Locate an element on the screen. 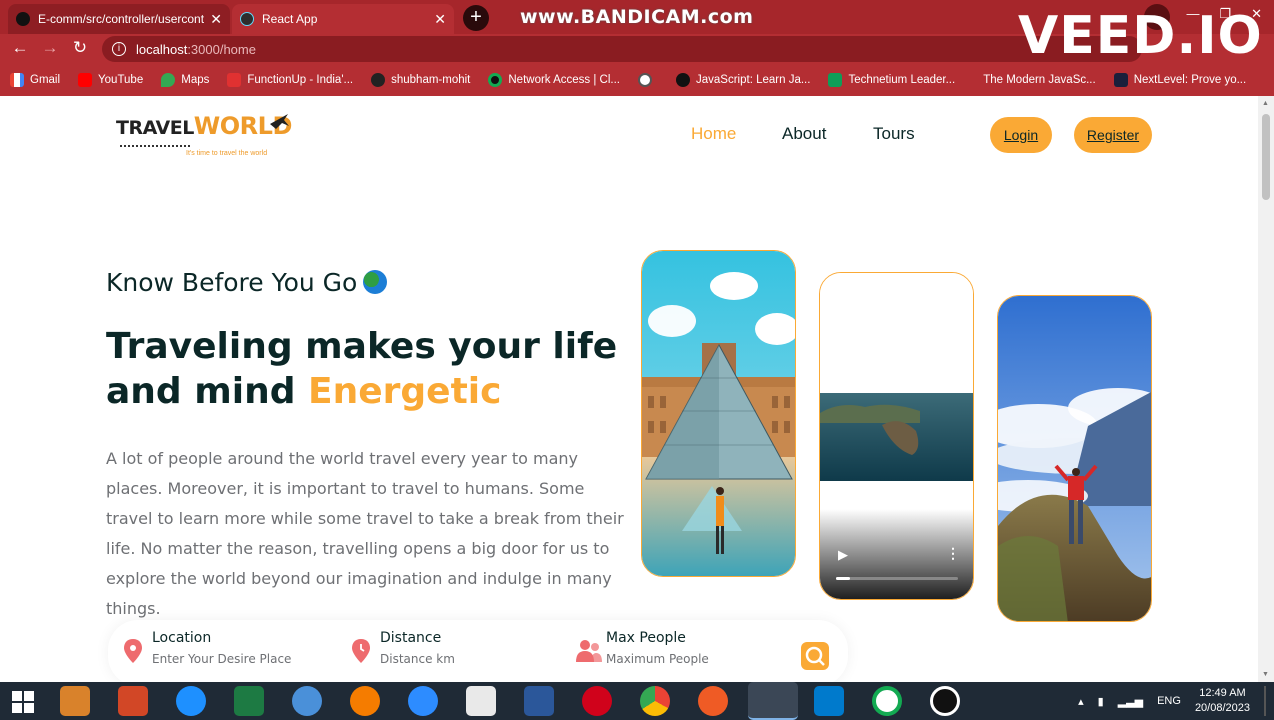  search-icon is located at coordinates (815, 656).